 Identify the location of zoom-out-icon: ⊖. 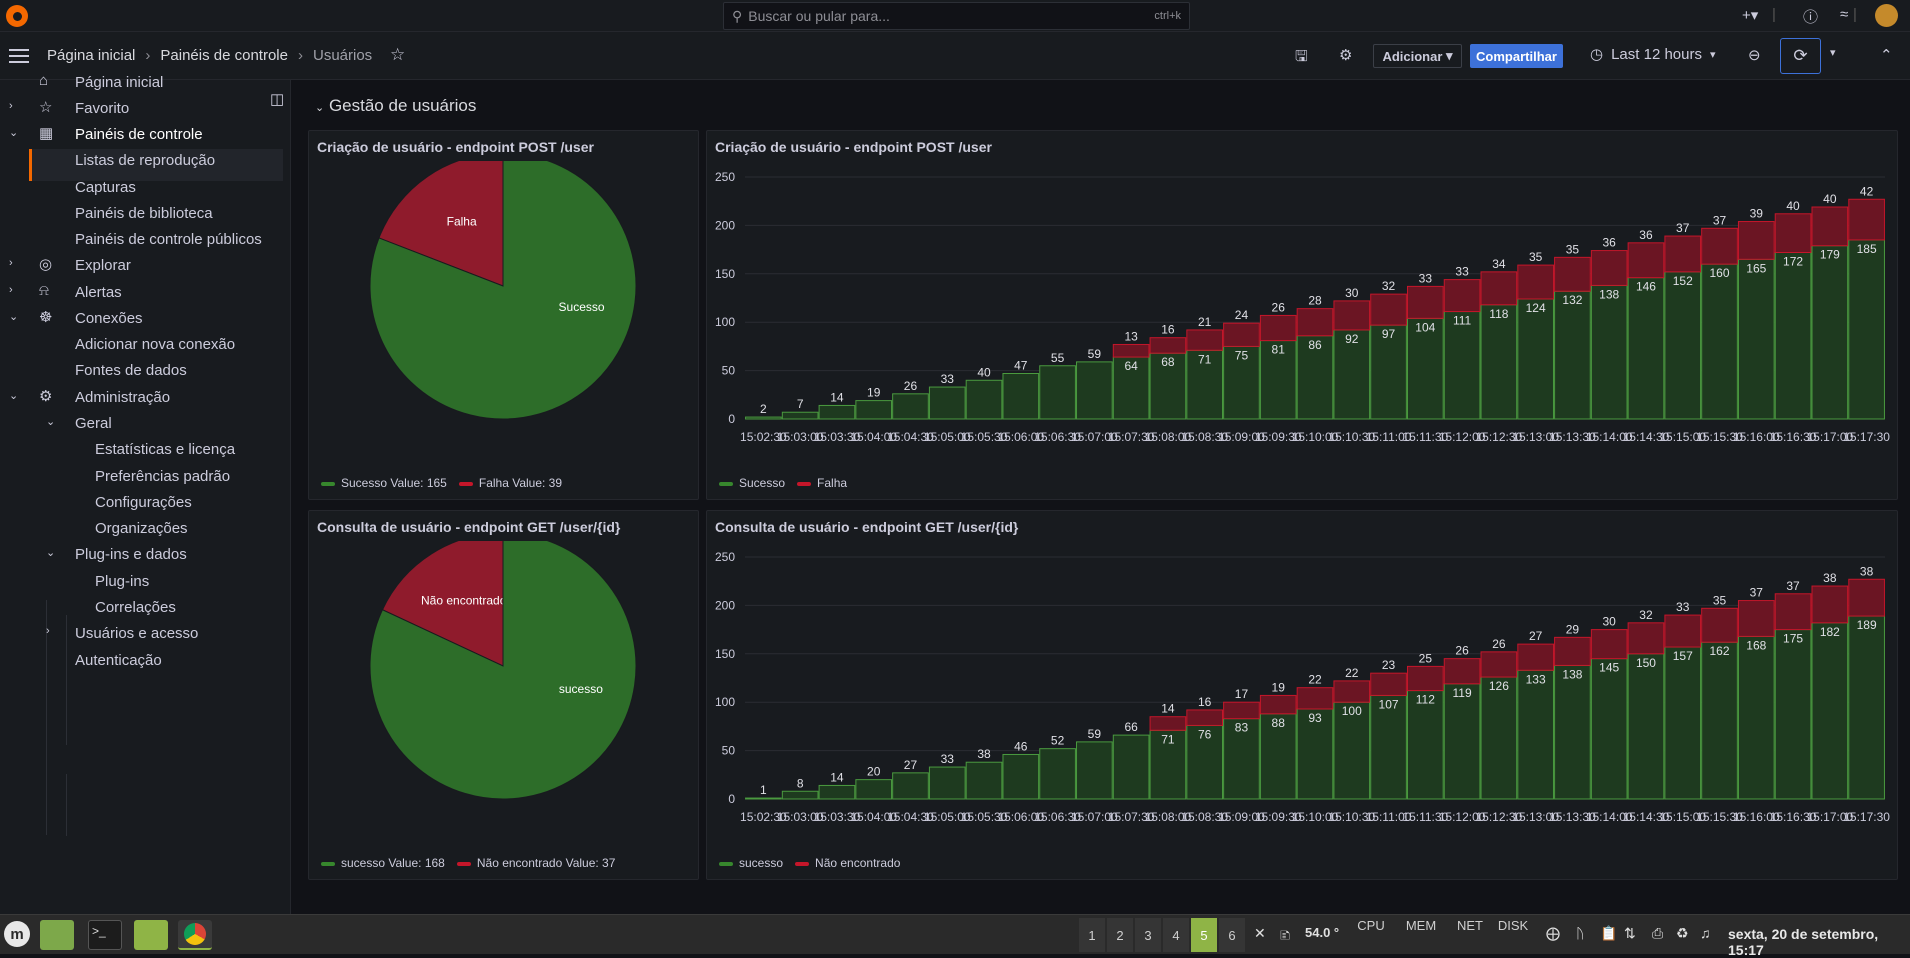
(1754, 55).